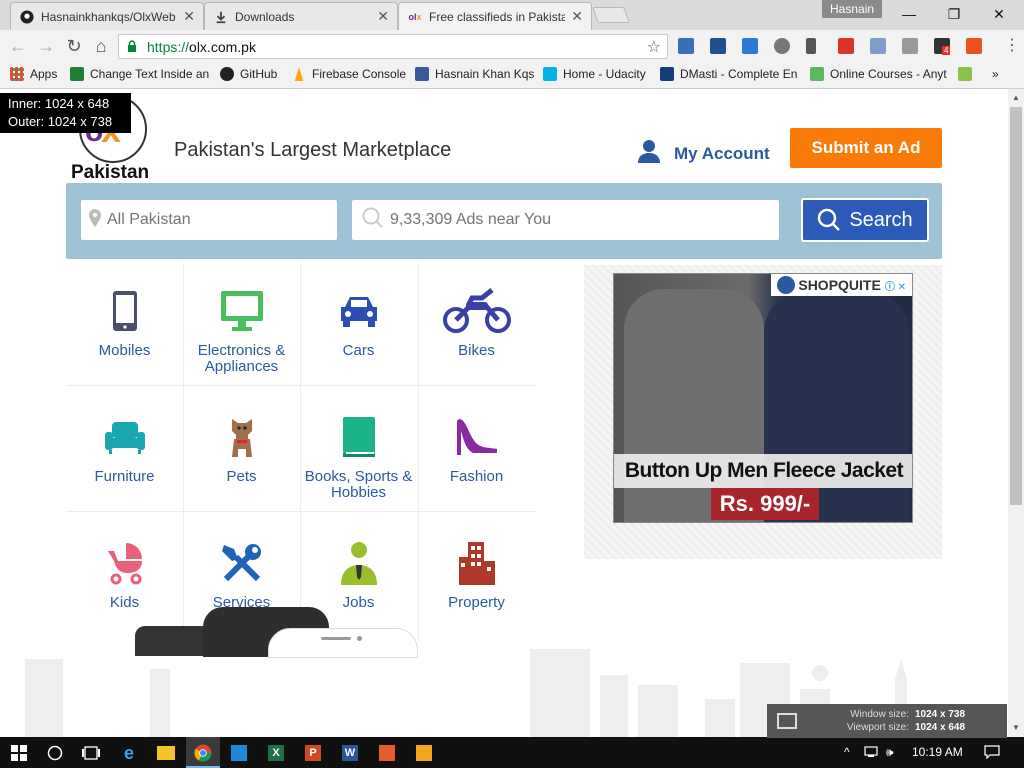  I want to click on category-electronics: Electronics & Appliances, so click(241, 326).